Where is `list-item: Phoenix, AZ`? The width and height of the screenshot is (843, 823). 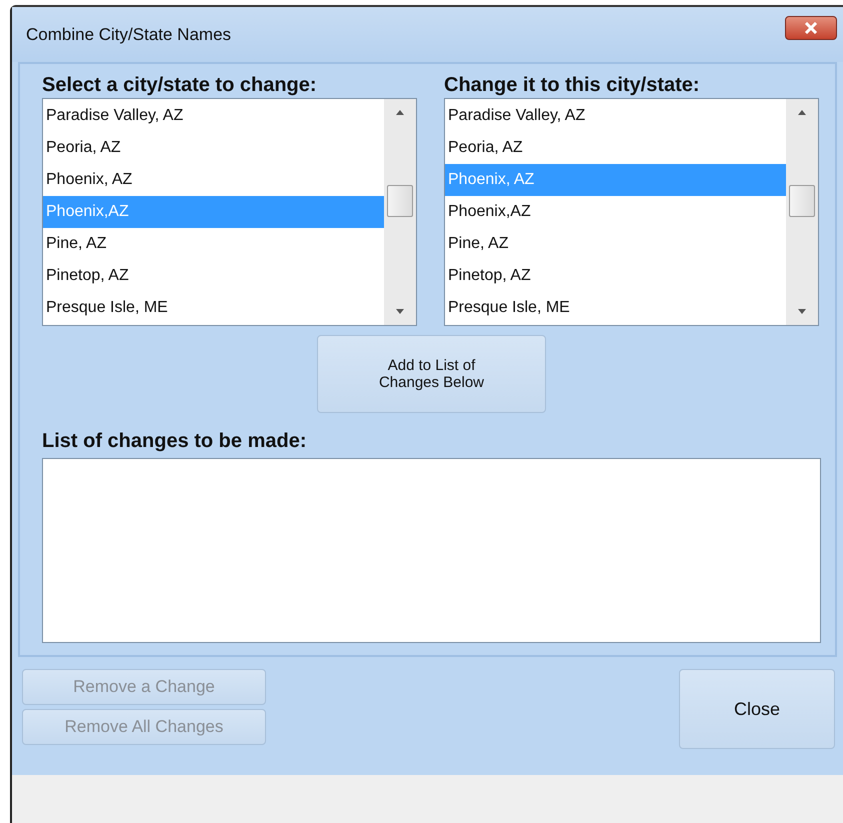 list-item: Phoenix, AZ is located at coordinates (213, 180).